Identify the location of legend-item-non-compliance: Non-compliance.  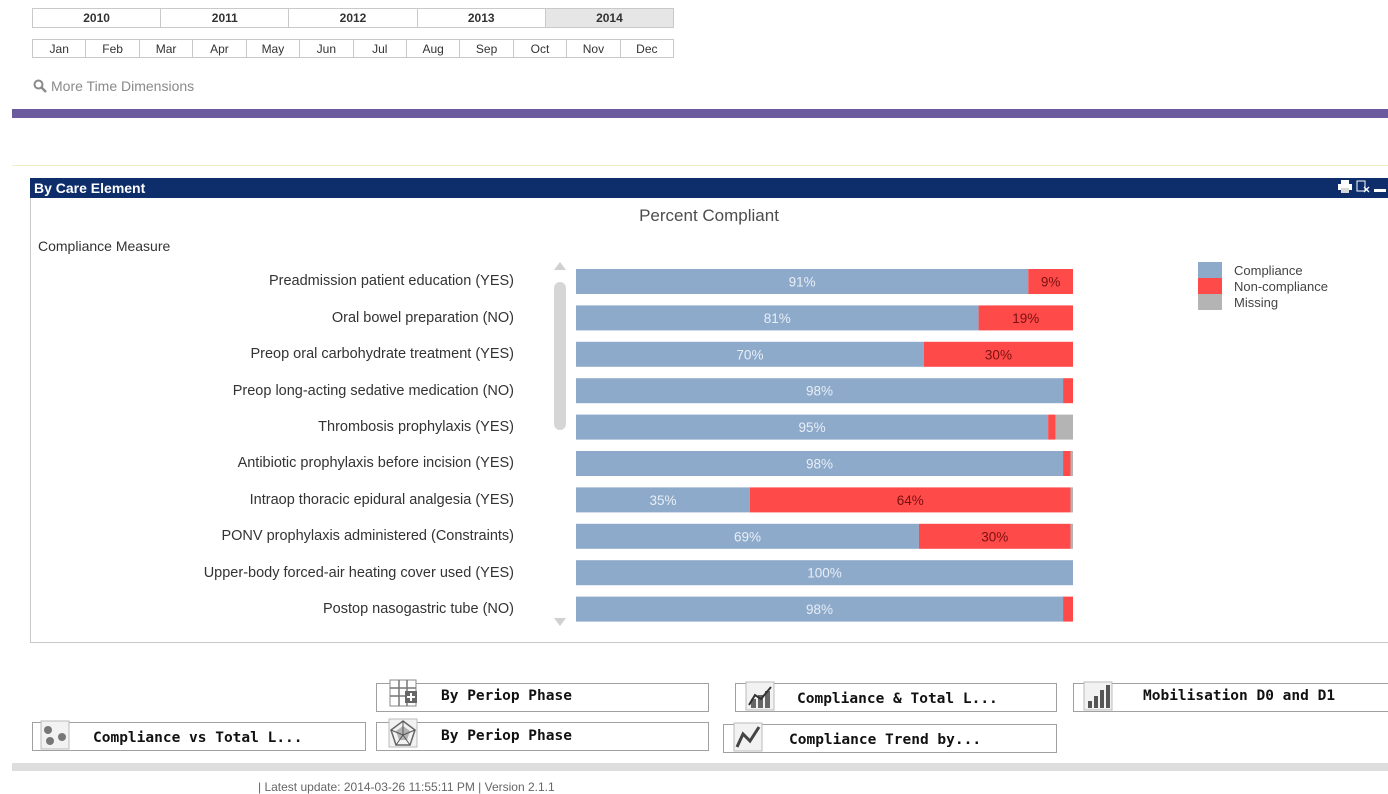
(1263, 286).